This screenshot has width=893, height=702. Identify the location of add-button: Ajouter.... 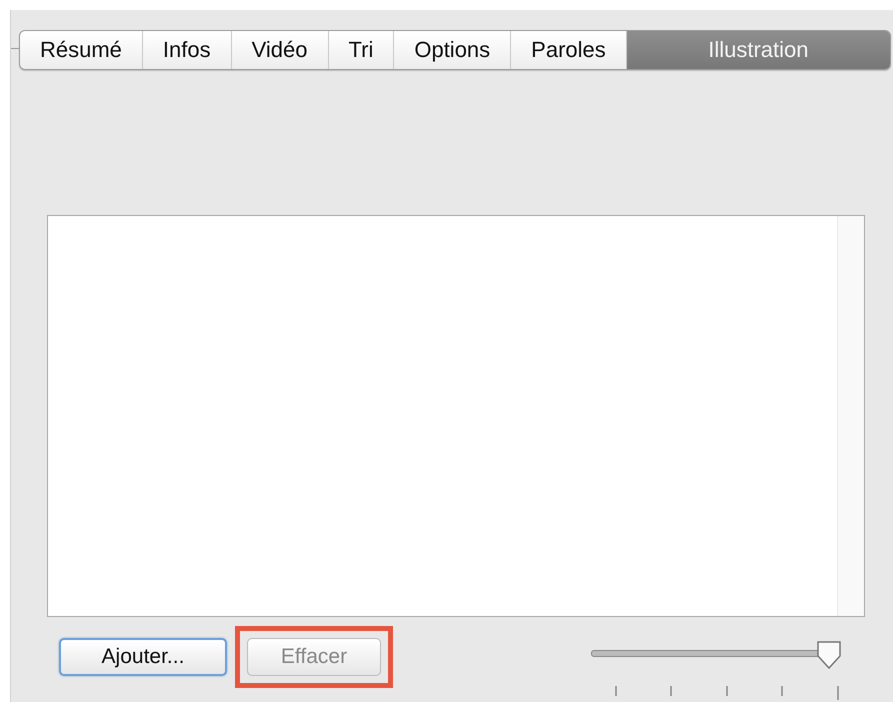
(143, 657).